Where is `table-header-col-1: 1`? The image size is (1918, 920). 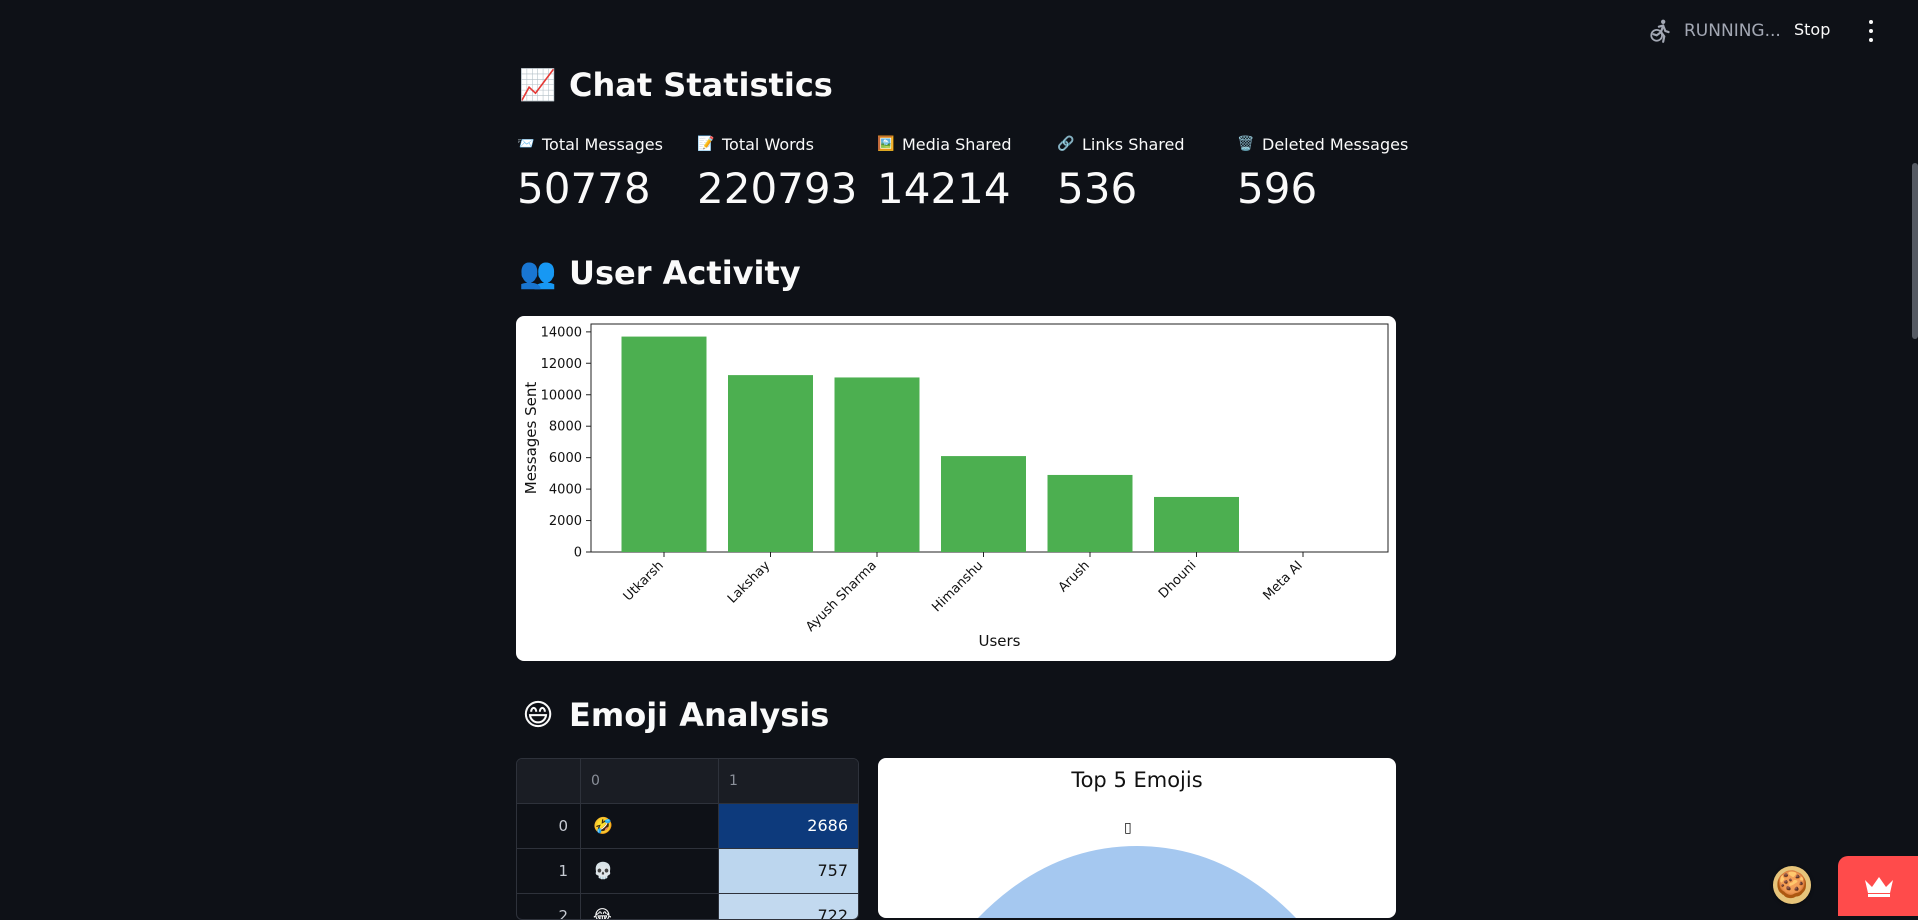
table-header-col-1: 1 is located at coordinates (788, 781).